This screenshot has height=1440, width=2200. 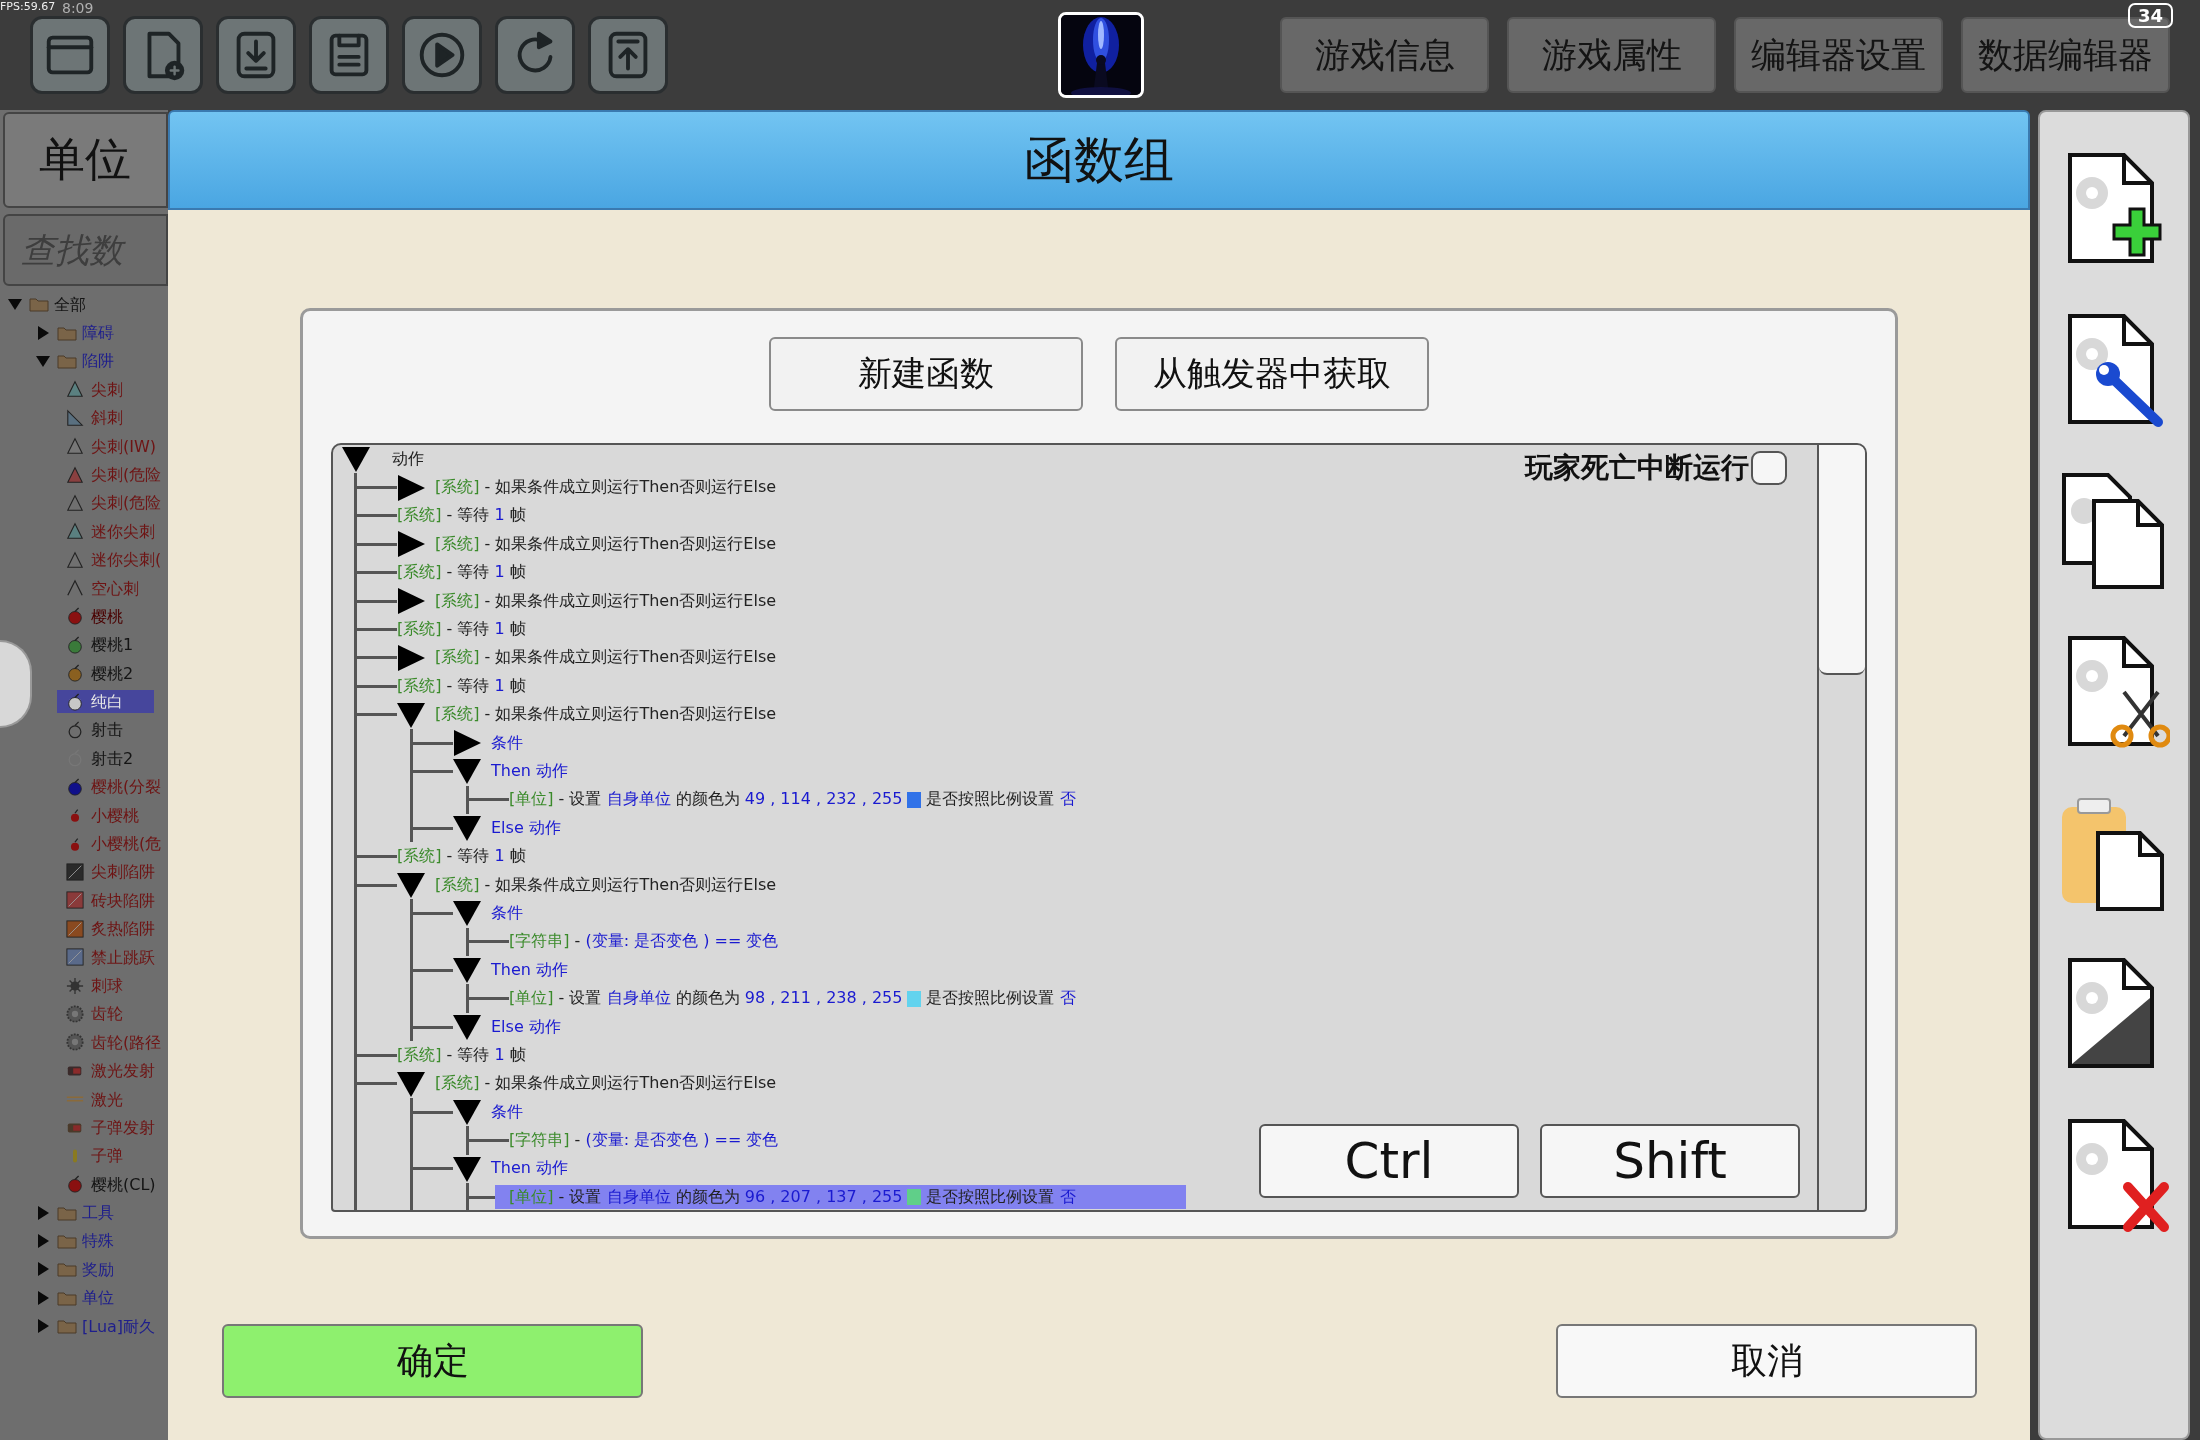 I want to click on tree-item: 激光, so click(x=105, y=1099).